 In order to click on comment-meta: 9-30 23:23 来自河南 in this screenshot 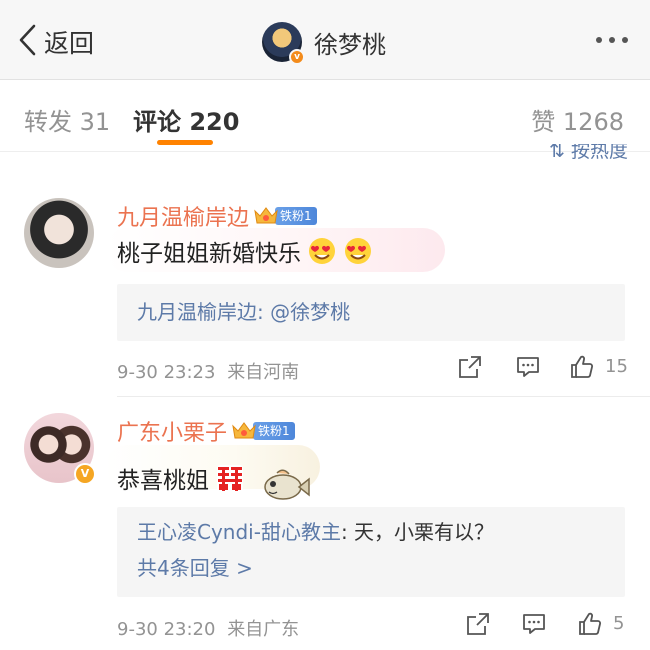, I will do `click(208, 371)`.